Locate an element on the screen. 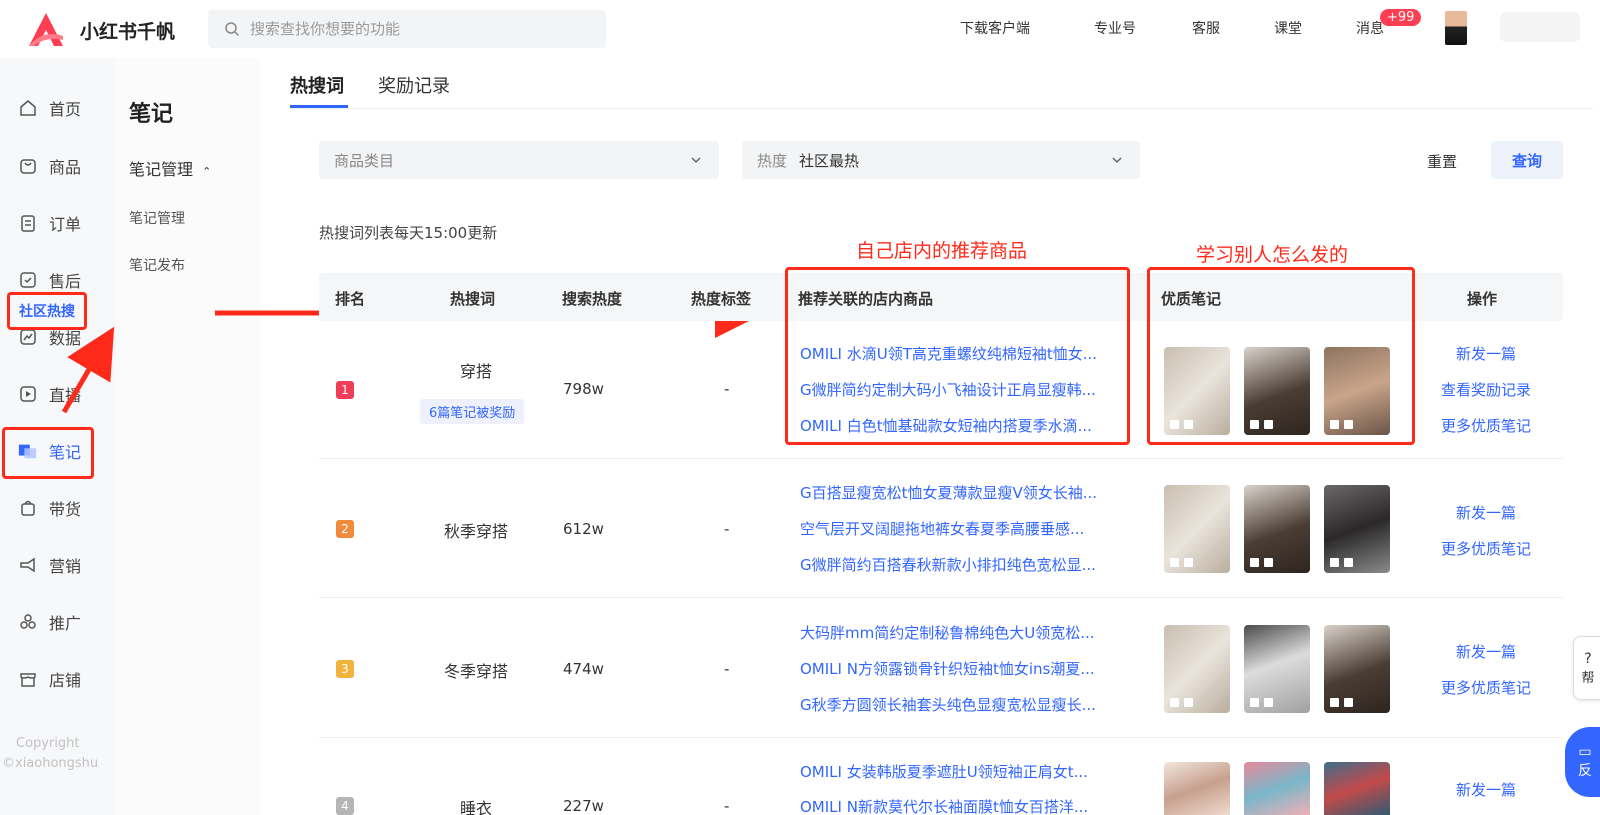 The width and height of the screenshot is (1600, 815). search-heat: 227w is located at coordinates (583, 806).